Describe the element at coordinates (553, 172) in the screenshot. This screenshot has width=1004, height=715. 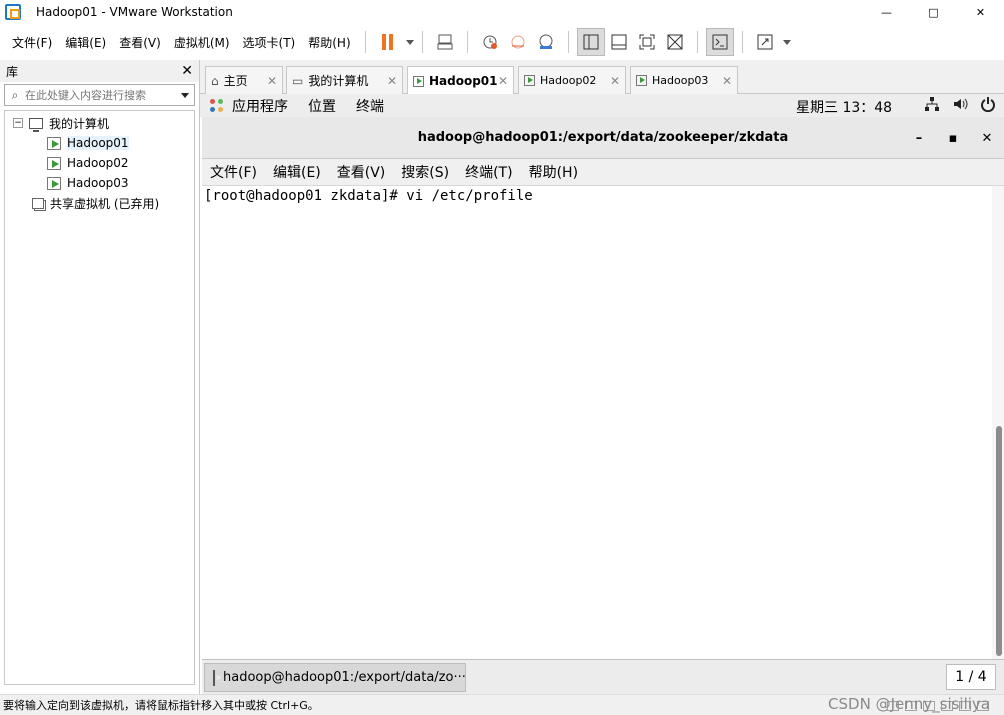
I see `terminal-menu-help: 帮助(H)` at that location.